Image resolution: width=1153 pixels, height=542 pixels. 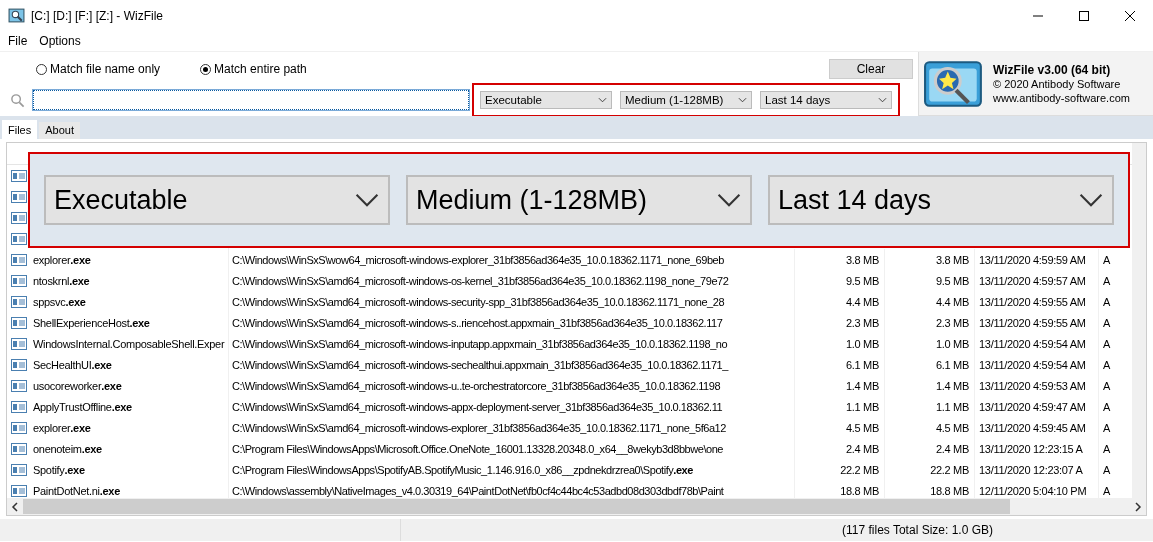 What do you see at coordinates (952, 259) in the screenshot?
I see `allocated-size: 3.8 MB` at bounding box center [952, 259].